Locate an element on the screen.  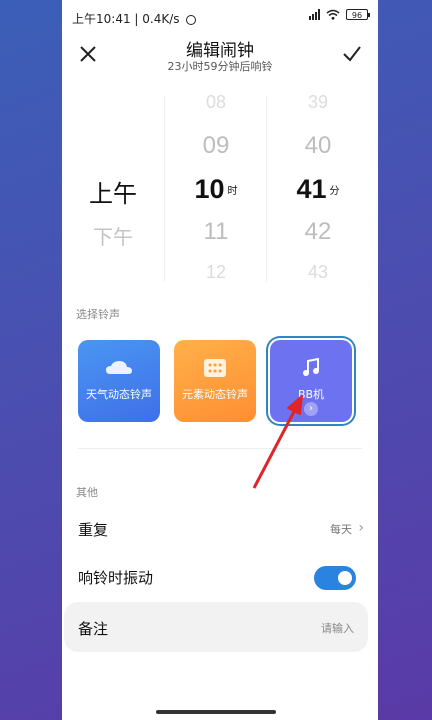
hour-item: 09 is located at coordinates (216, 146).